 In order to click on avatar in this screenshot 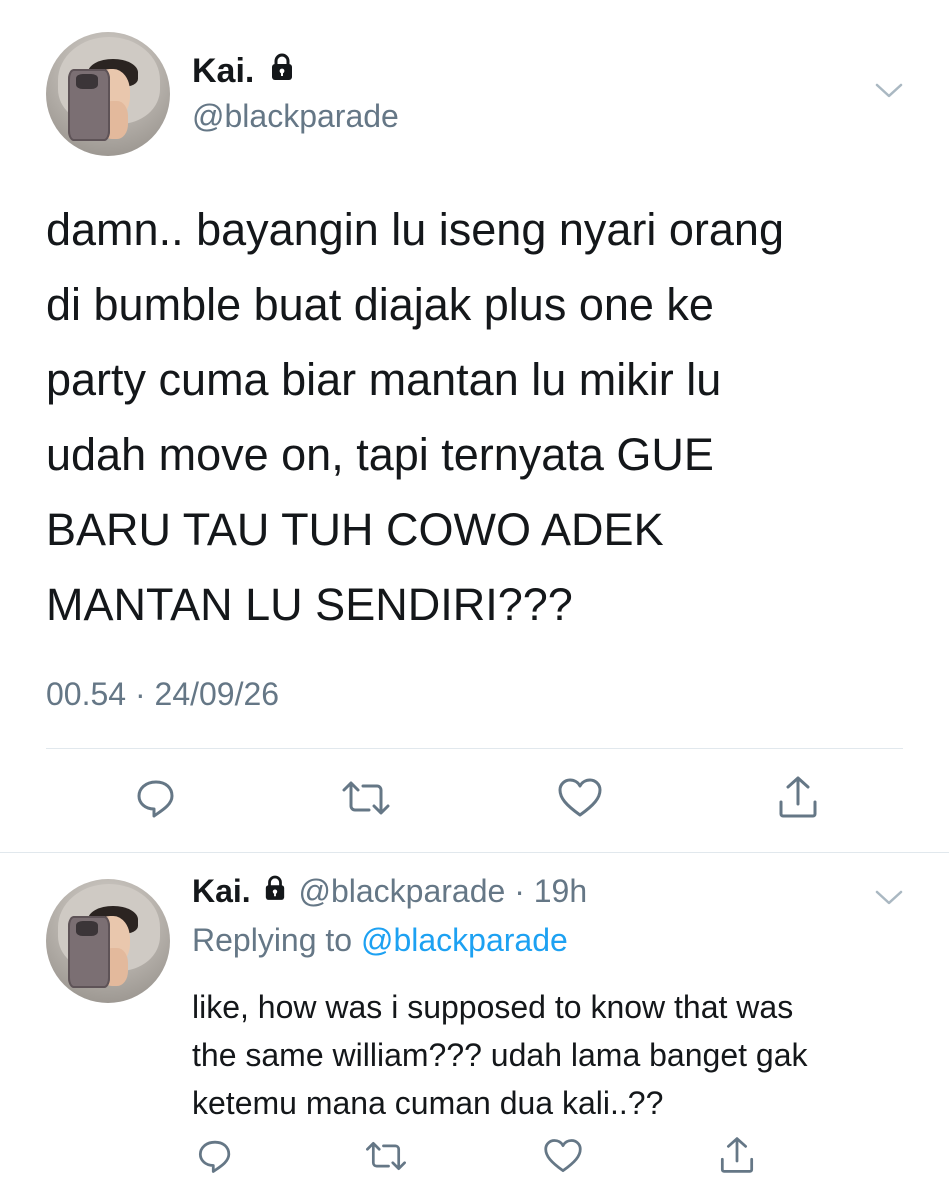, I will do `click(108, 94)`.